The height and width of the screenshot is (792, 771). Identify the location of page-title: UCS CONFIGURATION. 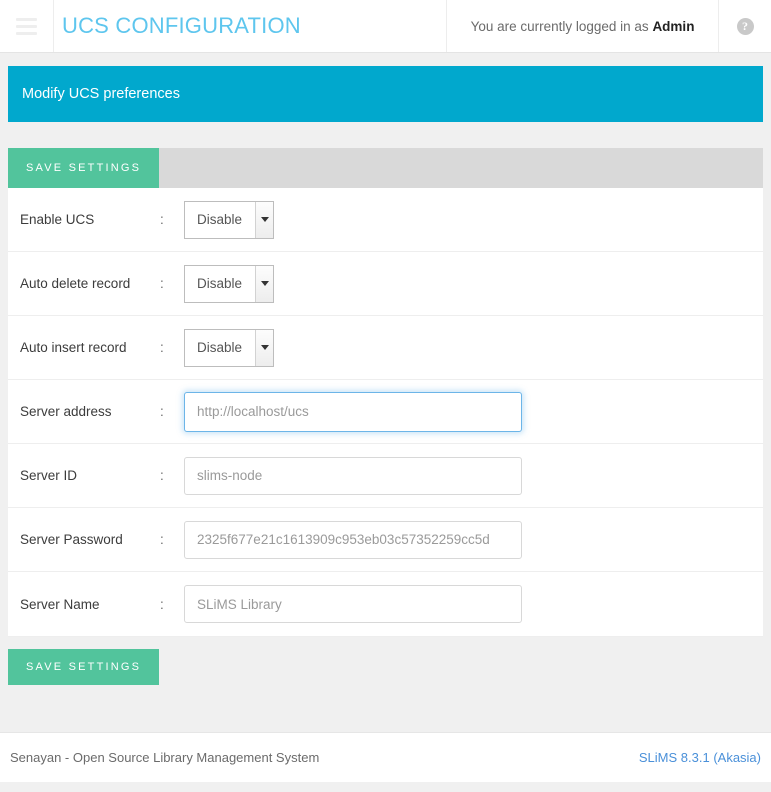
(181, 25).